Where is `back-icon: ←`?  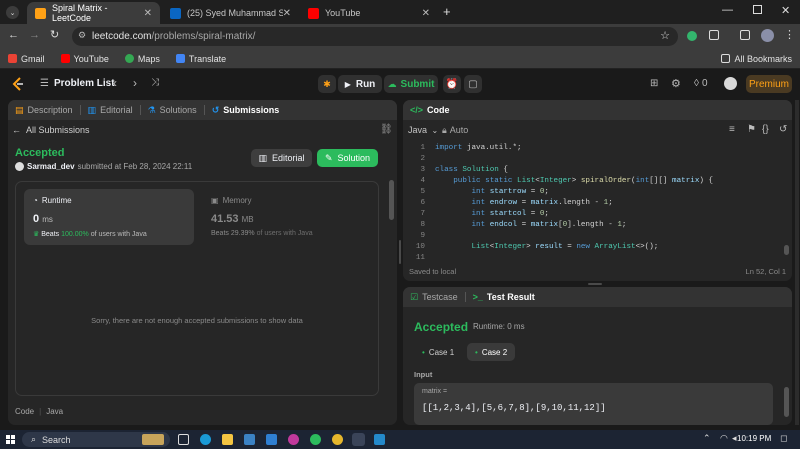 back-icon: ← is located at coordinates (13, 35).